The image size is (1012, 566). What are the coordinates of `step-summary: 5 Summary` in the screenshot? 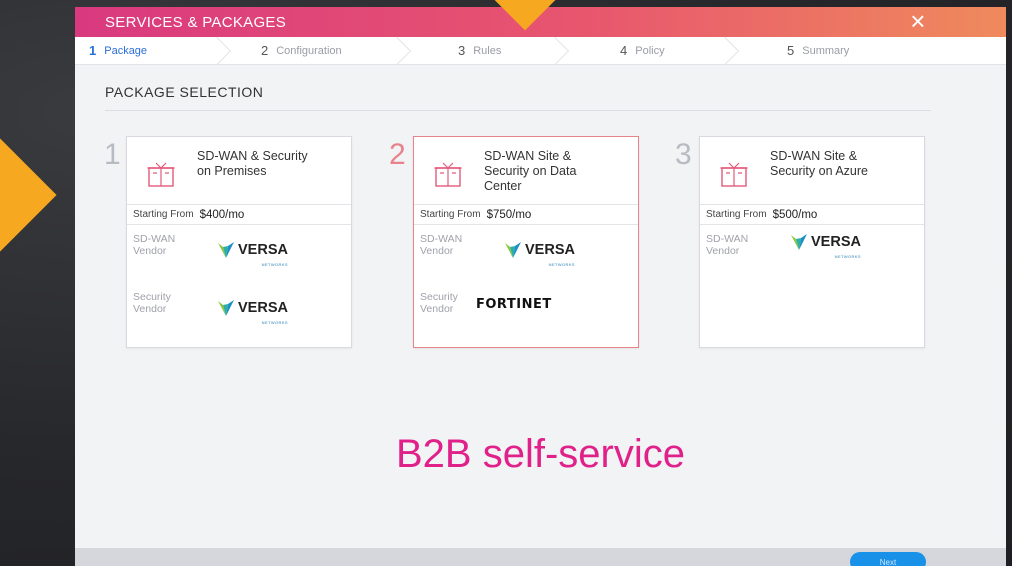 It's located at (818, 51).